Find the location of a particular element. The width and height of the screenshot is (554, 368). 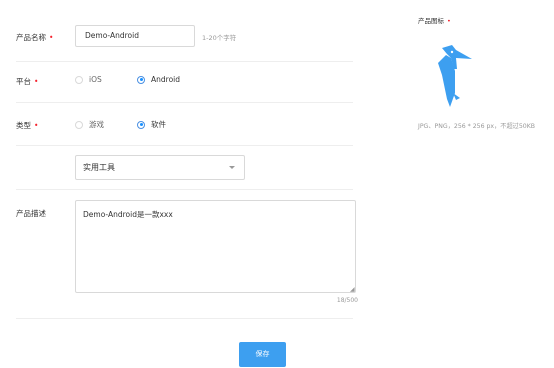

description-counter: 18/500 is located at coordinates (347, 300).